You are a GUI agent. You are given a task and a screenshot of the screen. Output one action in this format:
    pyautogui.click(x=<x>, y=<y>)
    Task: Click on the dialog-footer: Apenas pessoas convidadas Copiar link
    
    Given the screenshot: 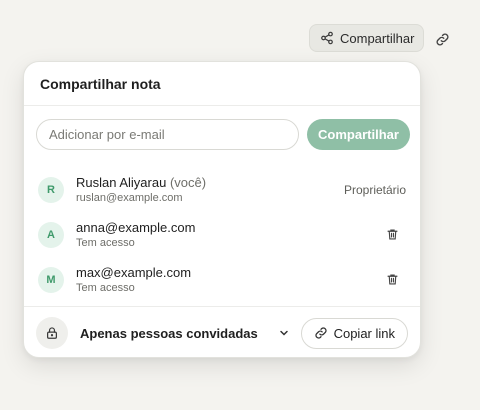 What is the action you would take?
    pyautogui.click(x=222, y=331)
    